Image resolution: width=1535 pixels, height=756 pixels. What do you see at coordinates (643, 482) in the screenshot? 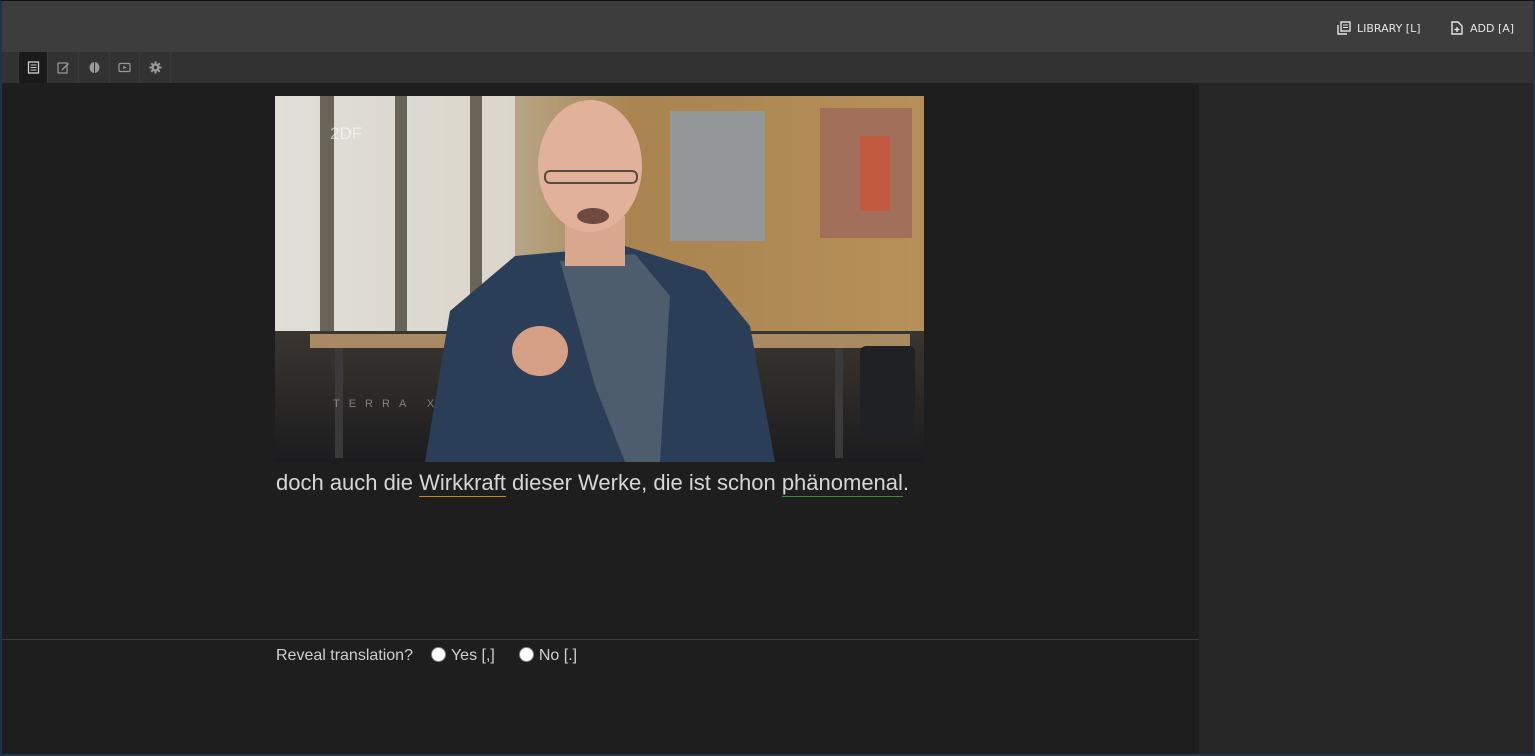
I see `sentence-text: dieser Werke, die ist schon` at bounding box center [643, 482].